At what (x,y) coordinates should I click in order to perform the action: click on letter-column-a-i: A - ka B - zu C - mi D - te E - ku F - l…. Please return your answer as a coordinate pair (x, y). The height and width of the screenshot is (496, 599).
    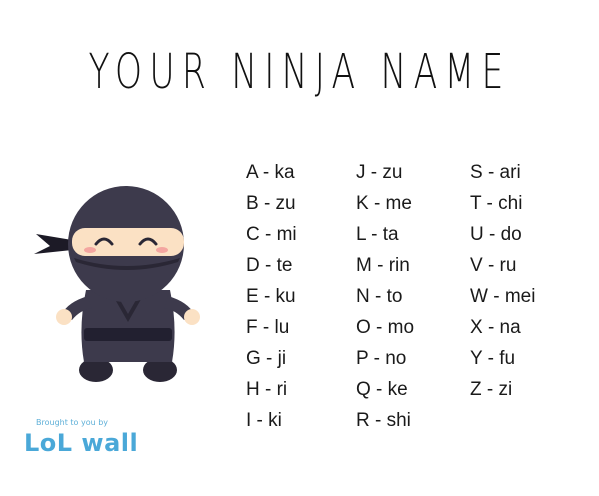
    Looking at the image, I should click on (271, 296).